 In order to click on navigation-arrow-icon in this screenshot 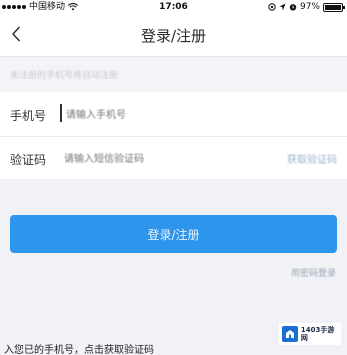, I will do `click(282, 7)`.